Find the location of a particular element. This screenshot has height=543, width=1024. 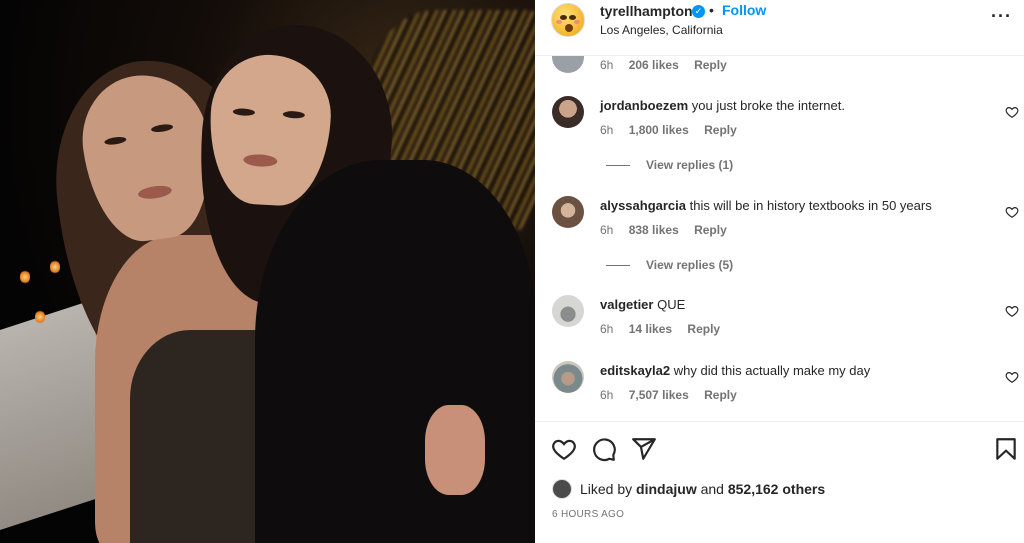

post-timestamp: 6 HOURS AGO is located at coordinates (588, 514).